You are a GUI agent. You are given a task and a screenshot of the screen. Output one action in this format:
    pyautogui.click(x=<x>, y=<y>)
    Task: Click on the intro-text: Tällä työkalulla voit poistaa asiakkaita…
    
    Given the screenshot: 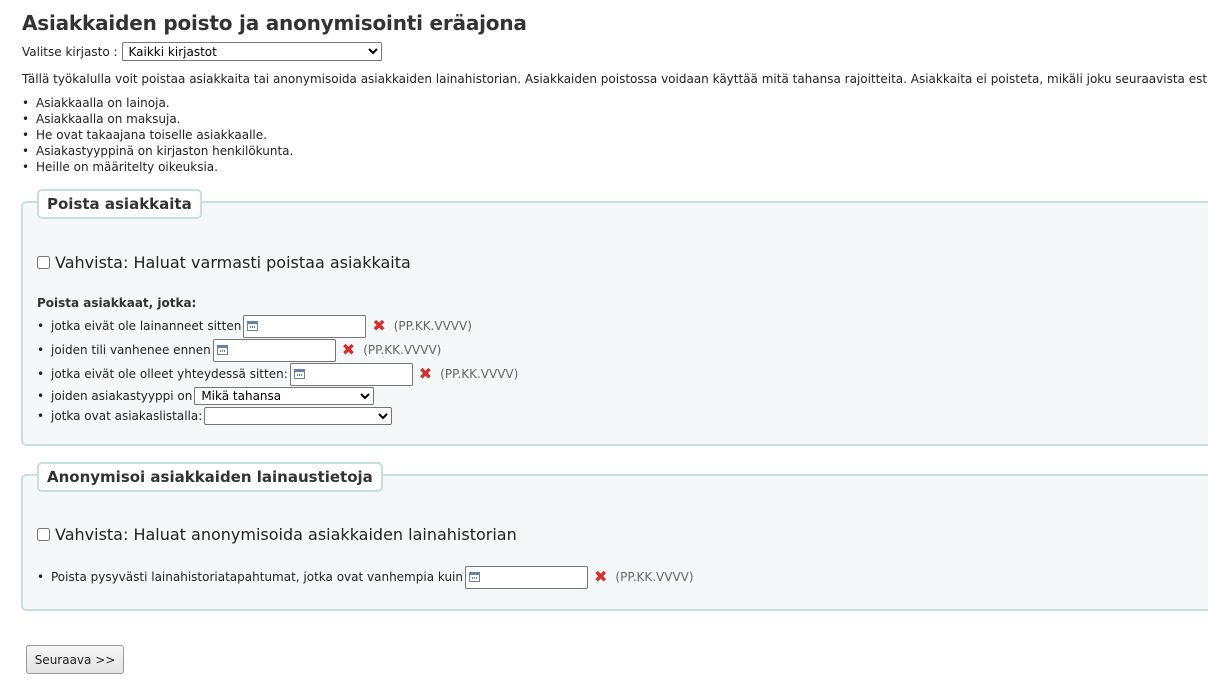 What is the action you would take?
    pyautogui.click(x=615, y=79)
    